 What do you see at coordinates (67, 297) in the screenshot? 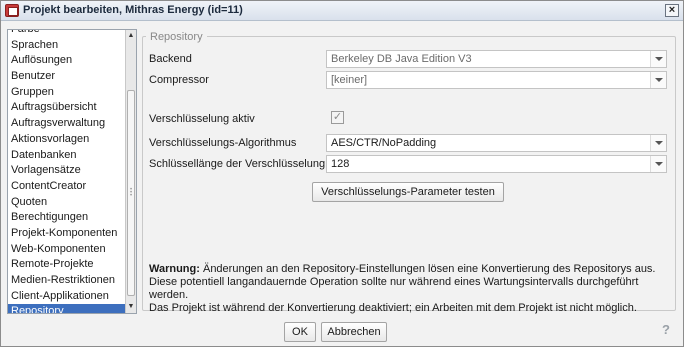
I see `sidebar-item: Client-Applikationen` at bounding box center [67, 297].